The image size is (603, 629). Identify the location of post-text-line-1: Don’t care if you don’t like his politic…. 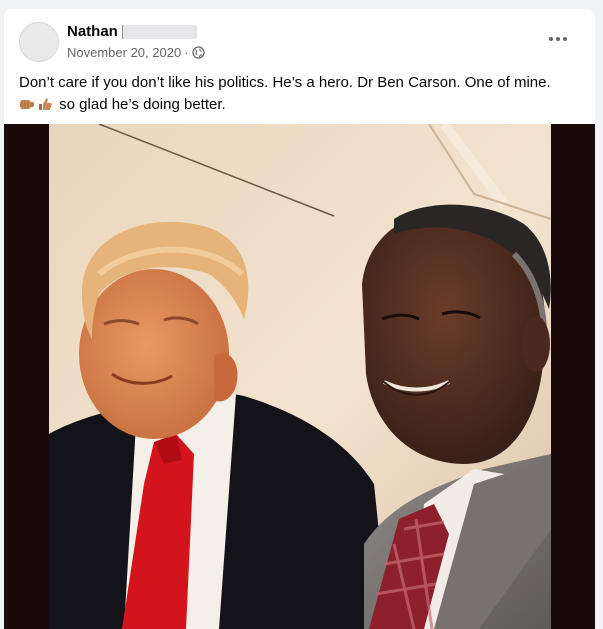
(285, 82).